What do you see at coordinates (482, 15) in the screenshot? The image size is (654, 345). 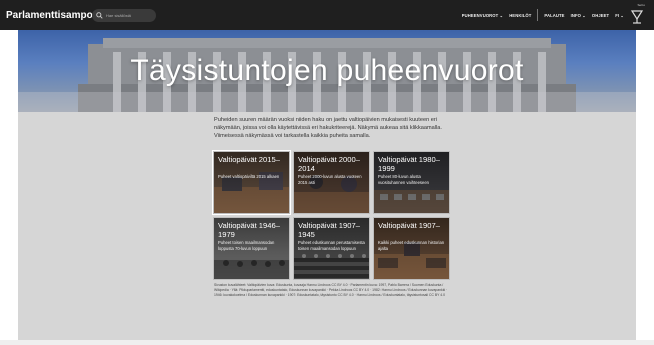 I see `nav-puheenvuorot: PUHEENVUOROT ⌄` at bounding box center [482, 15].